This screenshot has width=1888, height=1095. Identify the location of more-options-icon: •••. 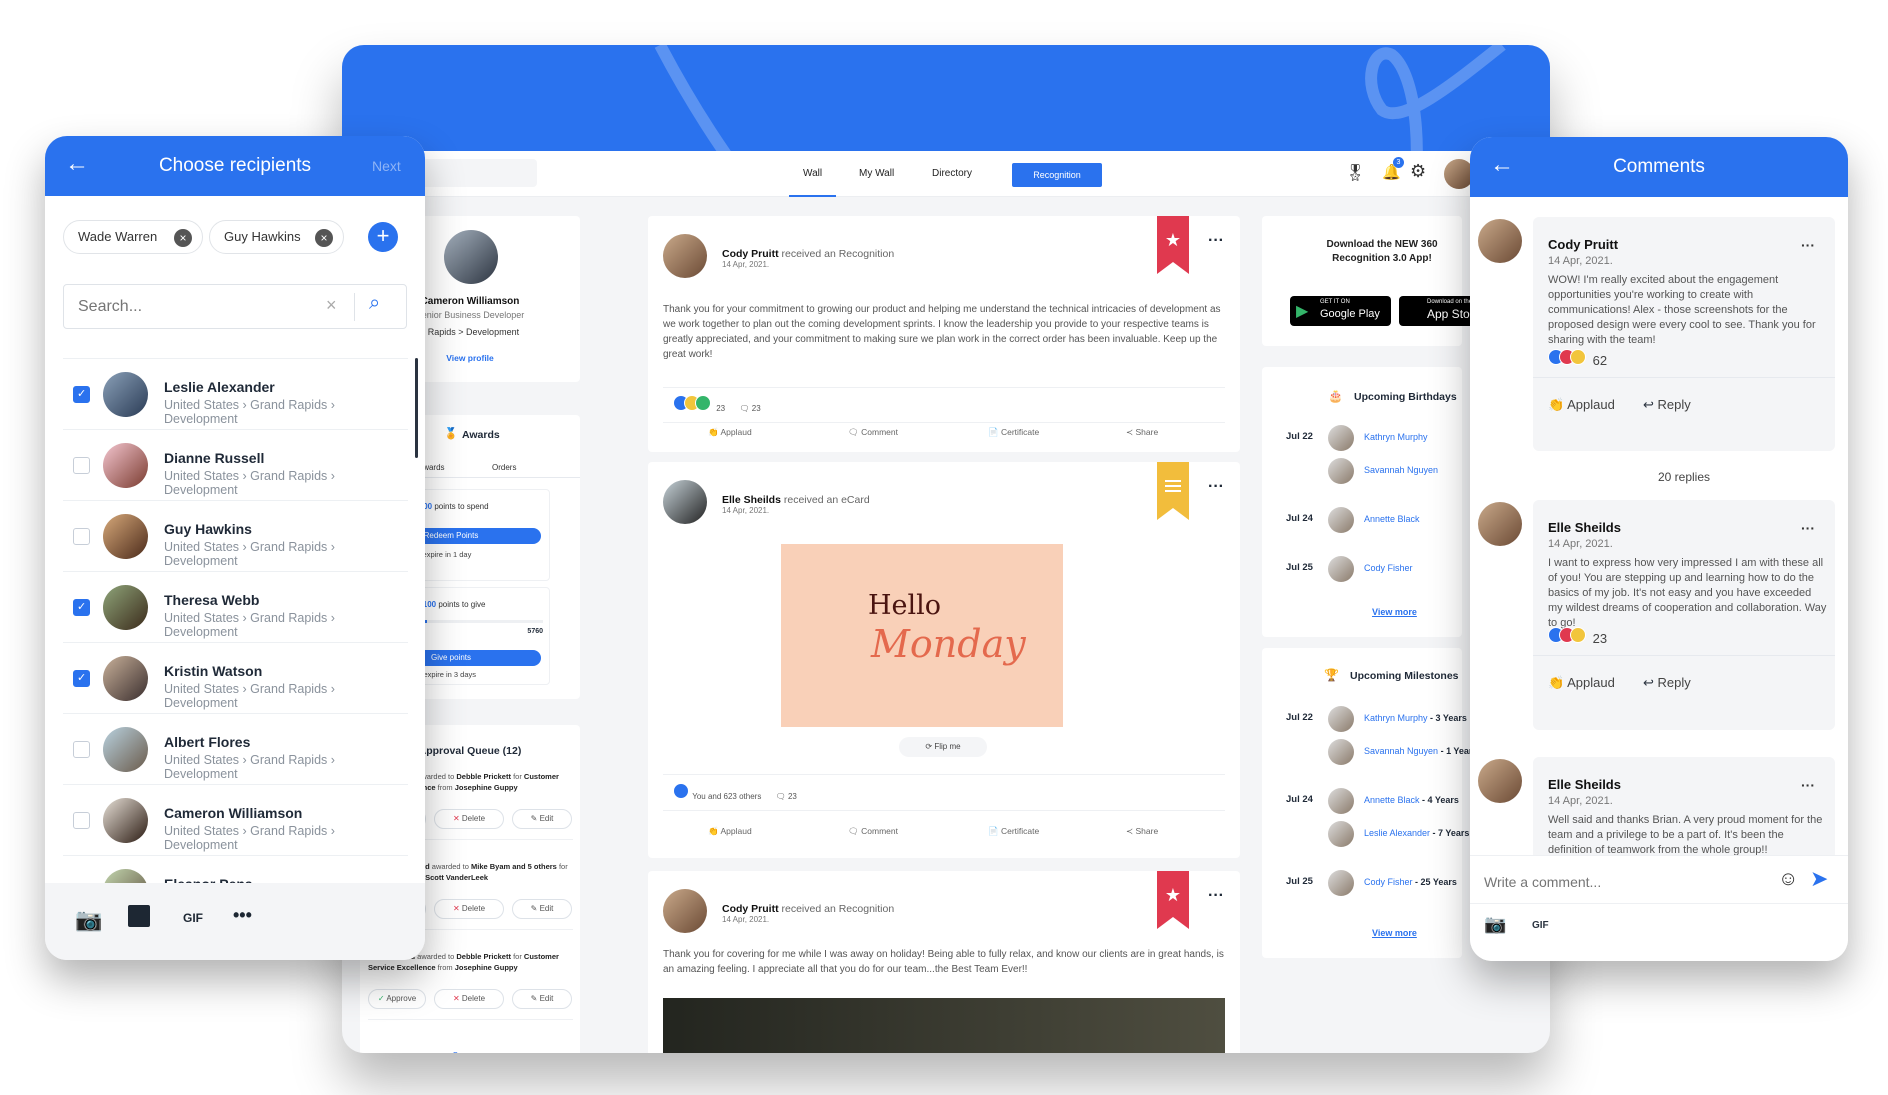
(242, 915).